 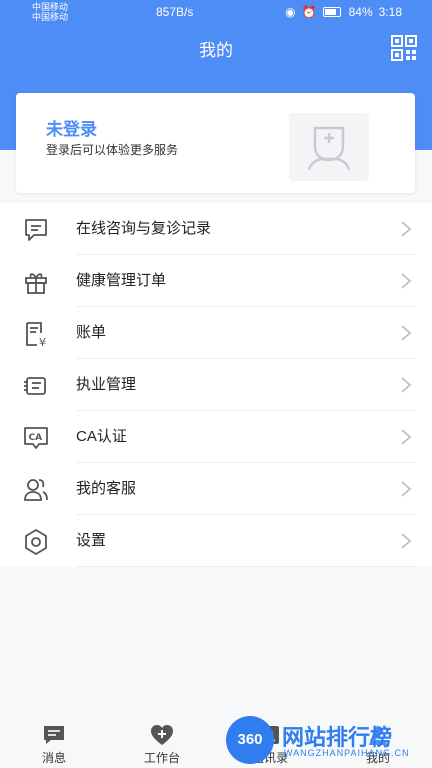 What do you see at coordinates (360, 12) in the screenshot?
I see `battery-level: 84%` at bounding box center [360, 12].